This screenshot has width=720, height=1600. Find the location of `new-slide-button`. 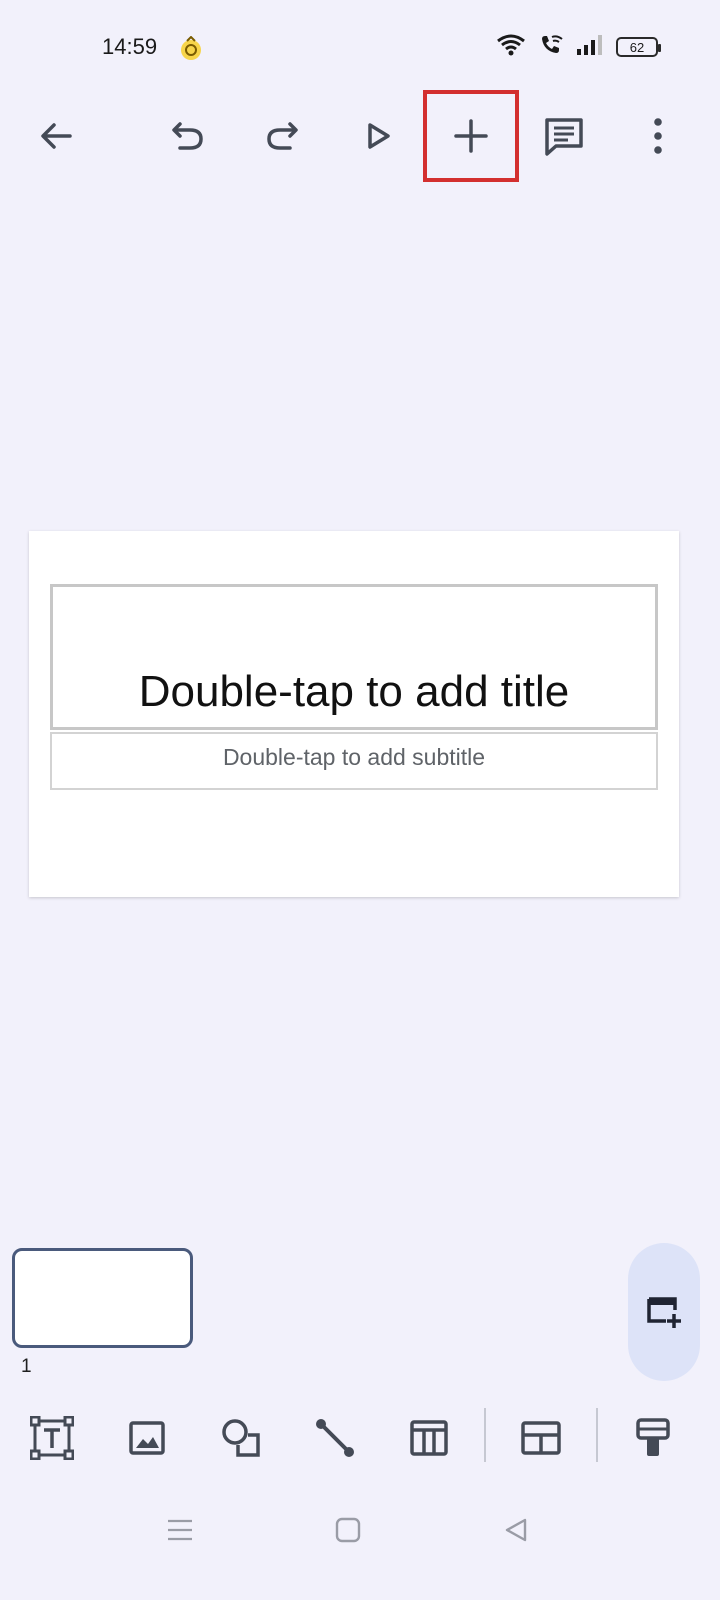

new-slide-button is located at coordinates (664, 1312).